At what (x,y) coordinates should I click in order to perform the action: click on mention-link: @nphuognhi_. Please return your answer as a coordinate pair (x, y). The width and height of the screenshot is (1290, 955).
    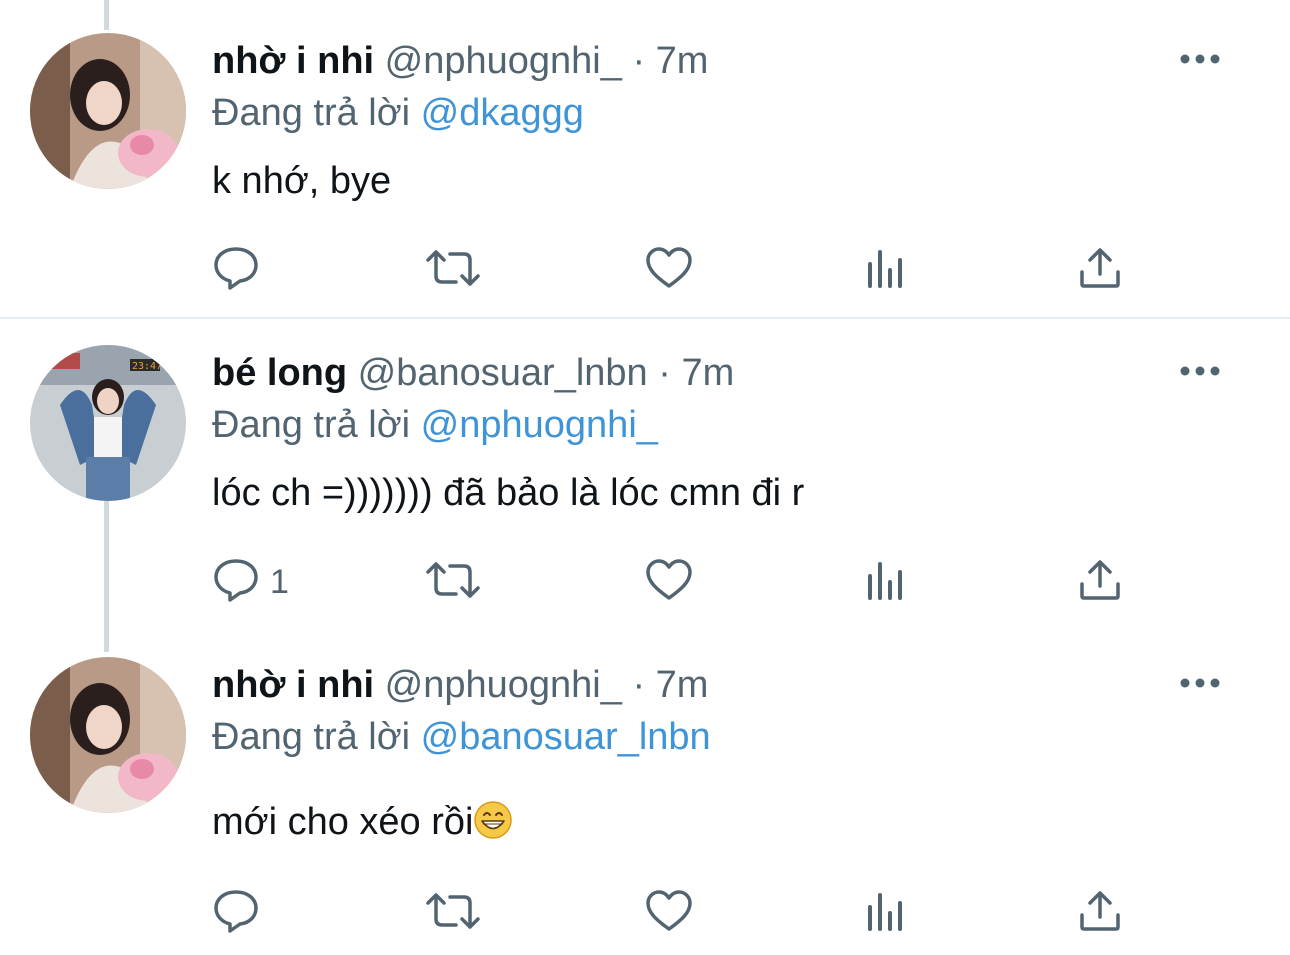
    Looking at the image, I should click on (539, 425).